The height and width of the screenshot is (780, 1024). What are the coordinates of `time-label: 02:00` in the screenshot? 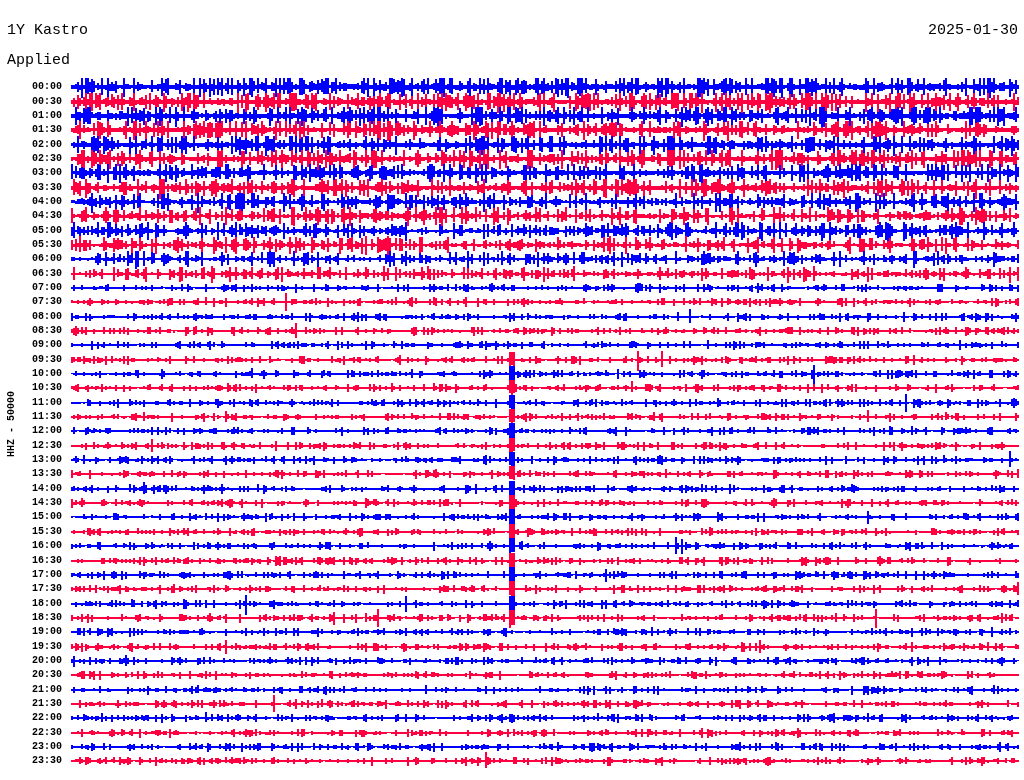 It's located at (47, 144).